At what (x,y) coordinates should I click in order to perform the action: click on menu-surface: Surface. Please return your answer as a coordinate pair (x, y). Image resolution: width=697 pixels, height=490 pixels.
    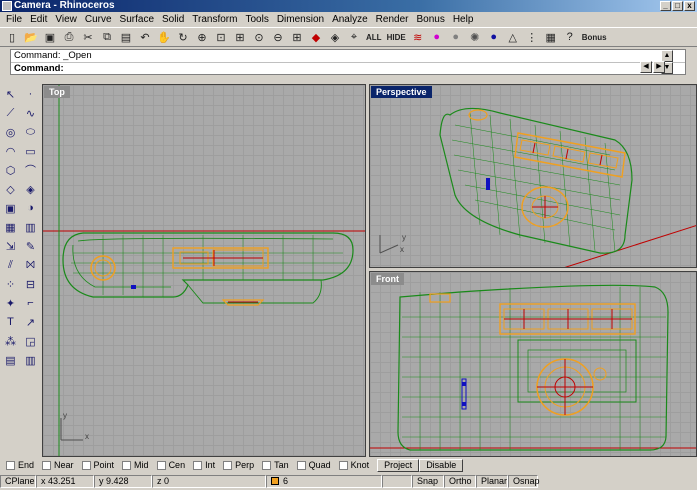
    Looking at the image, I should click on (137, 19).